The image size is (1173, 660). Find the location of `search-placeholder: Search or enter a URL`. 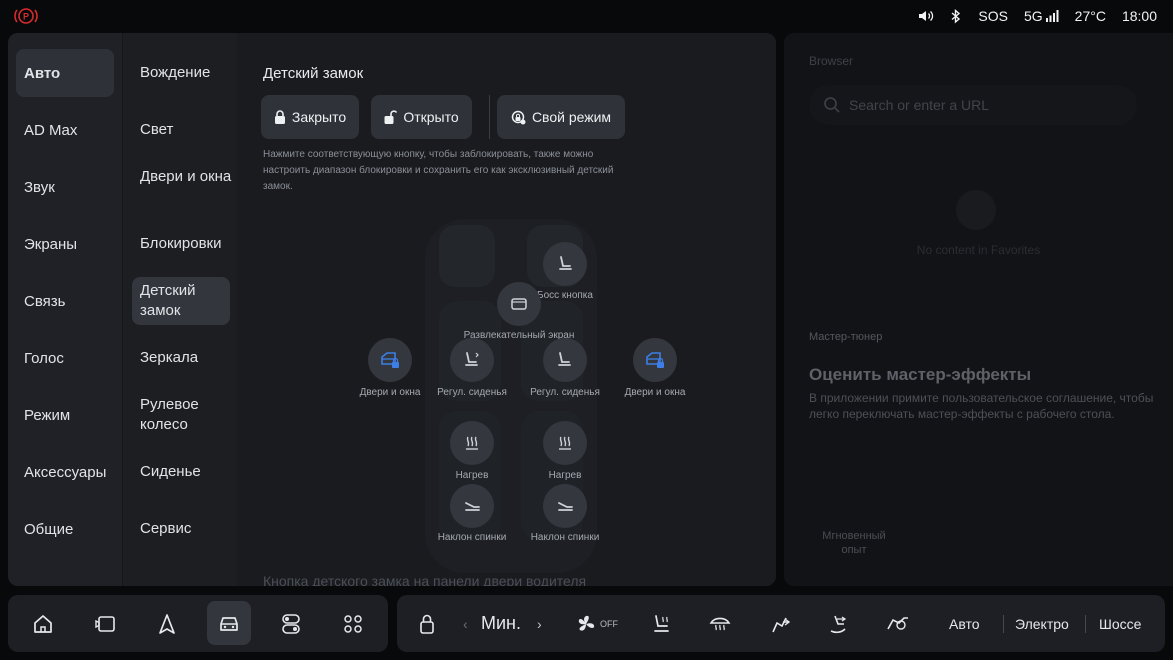

search-placeholder: Search or enter a URL is located at coordinates (919, 105).